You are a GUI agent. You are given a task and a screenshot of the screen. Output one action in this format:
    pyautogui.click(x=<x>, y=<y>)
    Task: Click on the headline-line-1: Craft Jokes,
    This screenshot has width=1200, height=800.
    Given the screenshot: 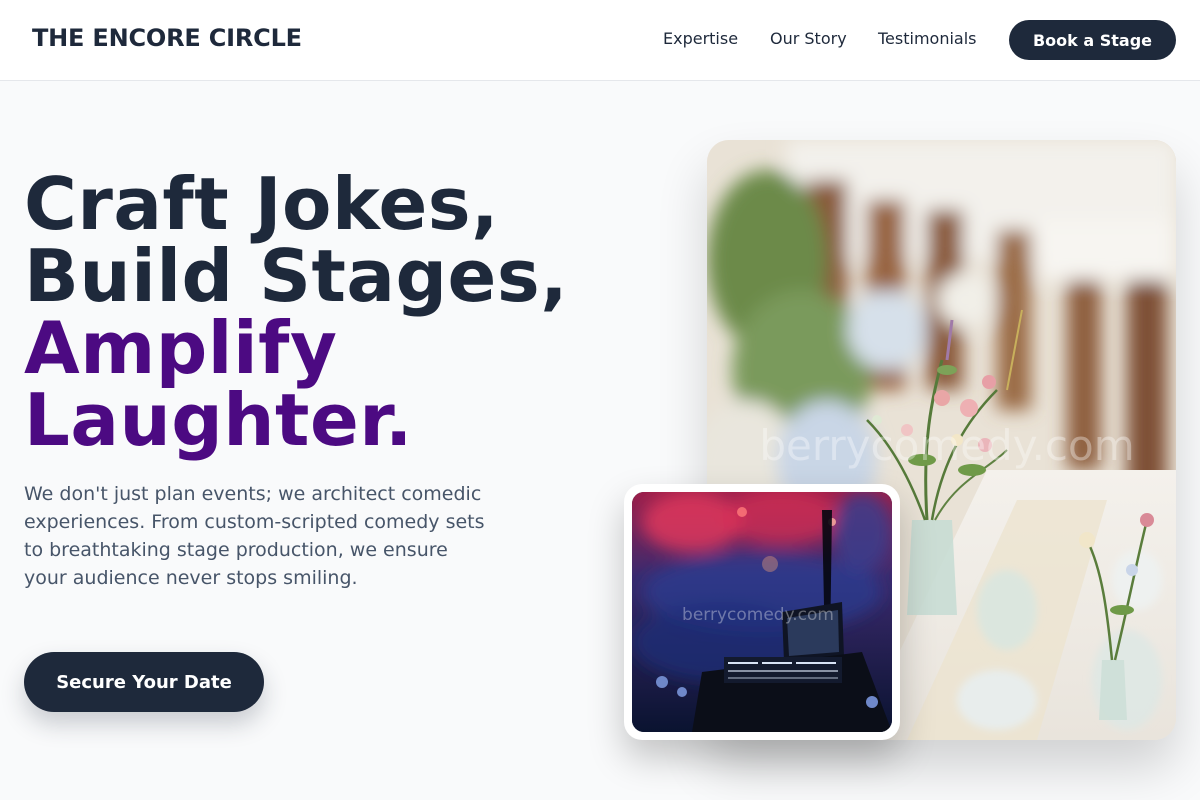 What is the action you would take?
    pyautogui.click(x=261, y=204)
    